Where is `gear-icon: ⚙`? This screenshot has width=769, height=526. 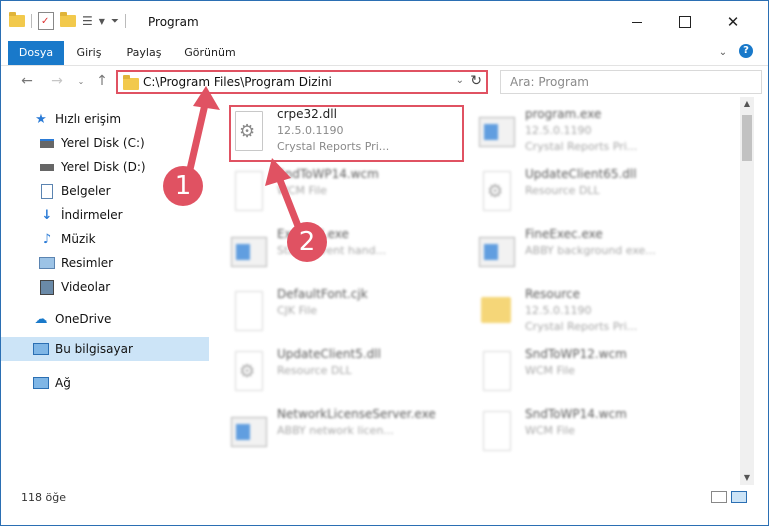
gear-icon: ⚙ is located at coordinates (248, 372).